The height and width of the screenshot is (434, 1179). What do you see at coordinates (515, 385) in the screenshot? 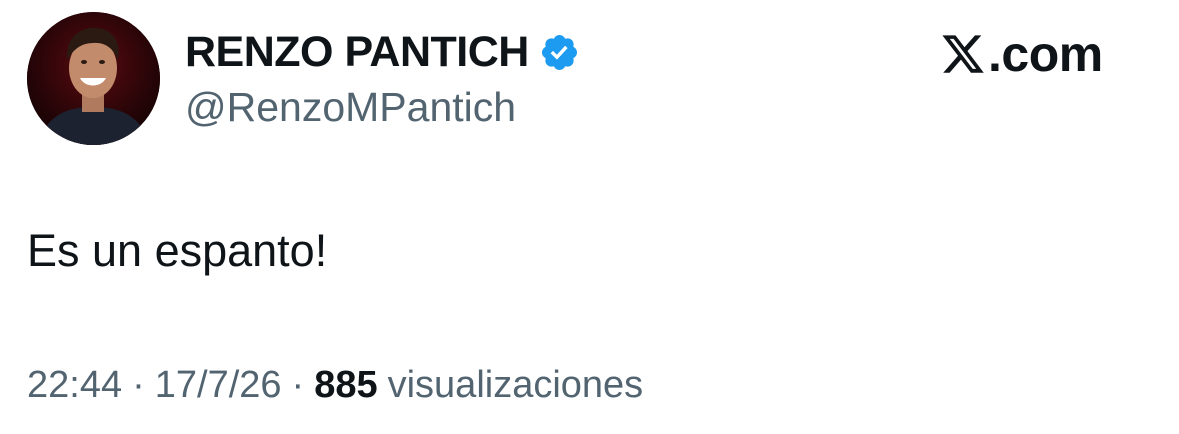
I see `views-label: visualizaciones` at bounding box center [515, 385].